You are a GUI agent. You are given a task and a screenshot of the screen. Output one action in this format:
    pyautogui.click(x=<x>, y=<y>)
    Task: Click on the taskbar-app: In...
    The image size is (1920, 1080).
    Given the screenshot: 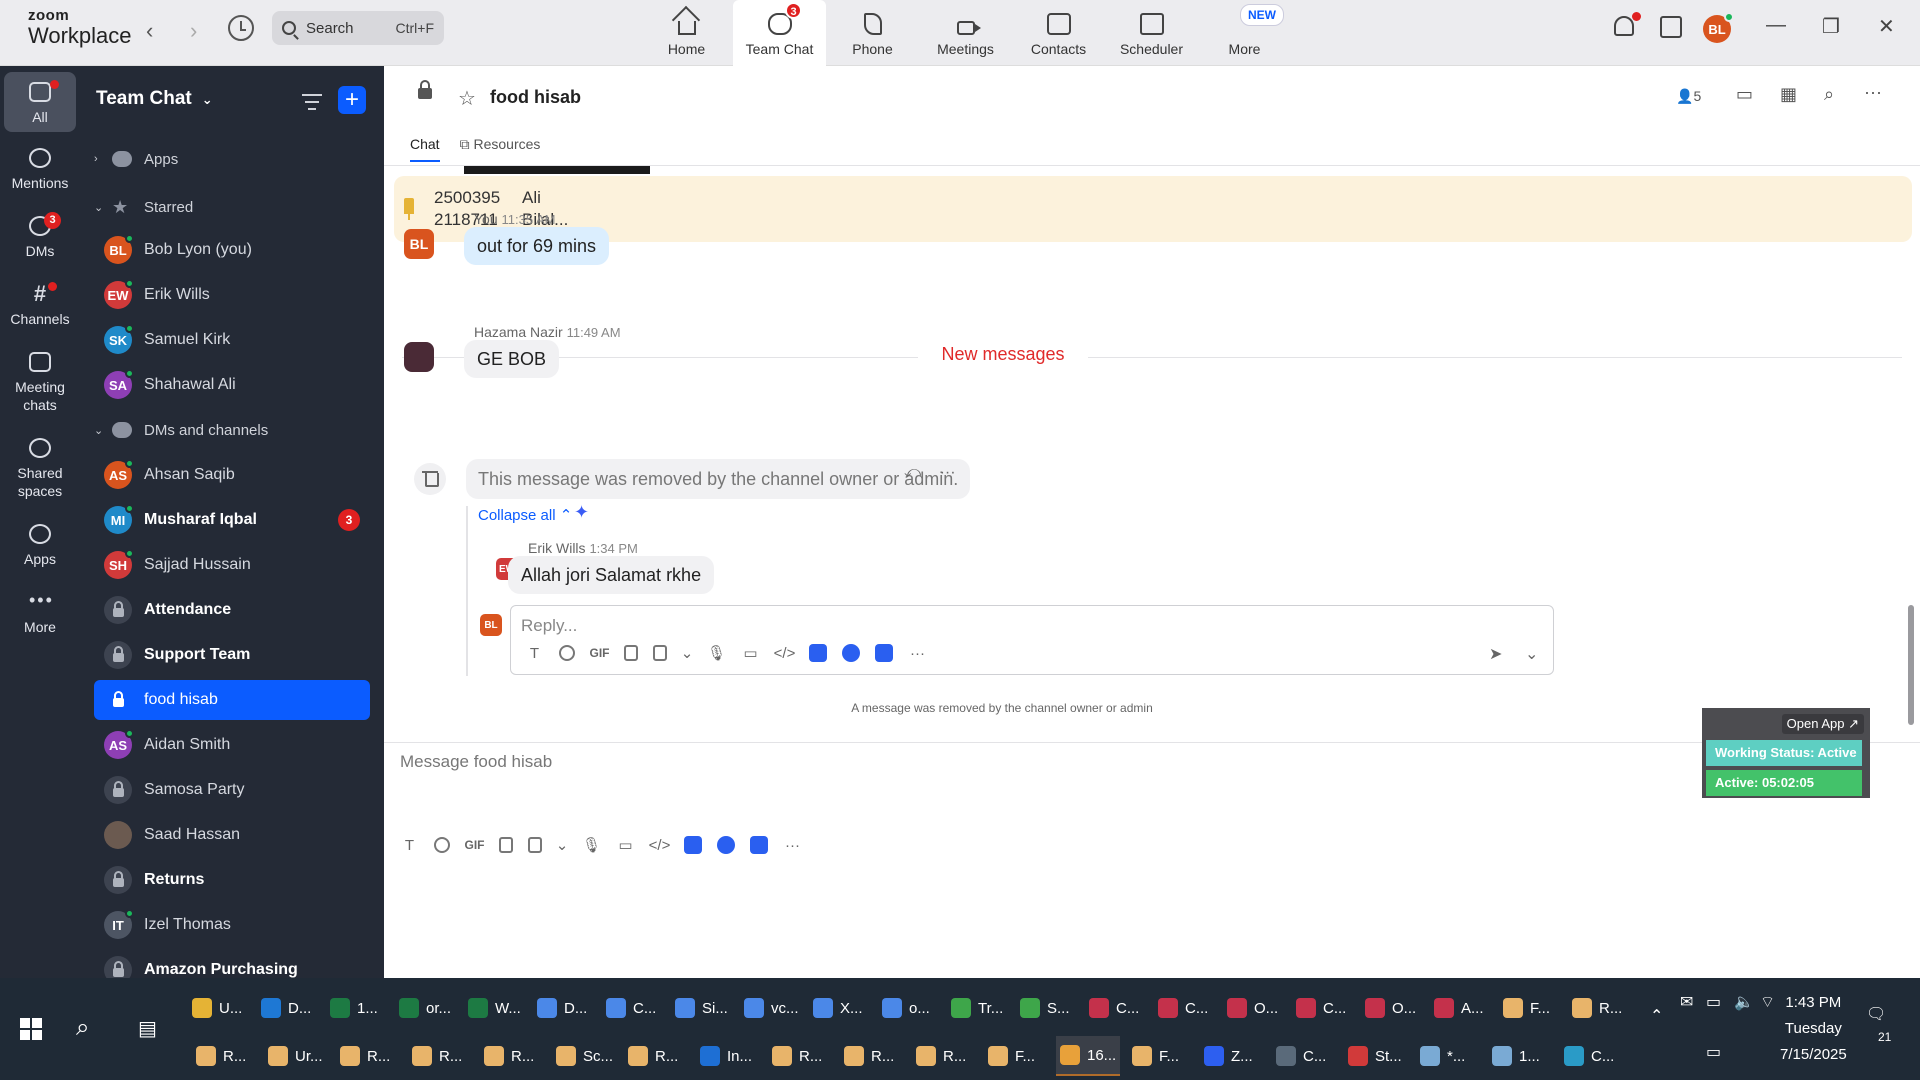 What is the action you would take?
    pyautogui.click(x=726, y=1056)
    